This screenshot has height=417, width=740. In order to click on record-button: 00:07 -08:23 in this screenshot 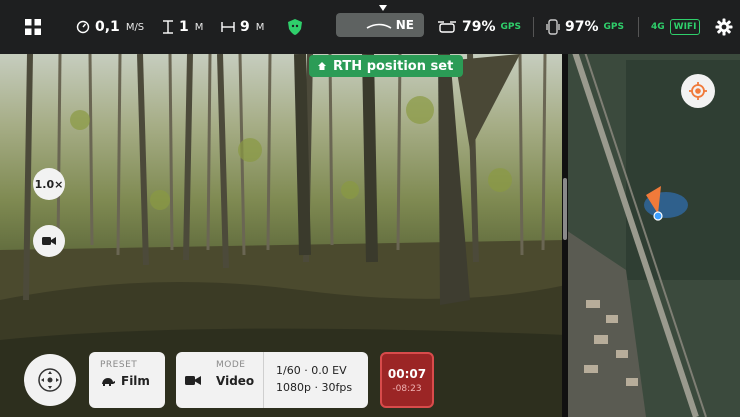, I will do `click(407, 380)`.